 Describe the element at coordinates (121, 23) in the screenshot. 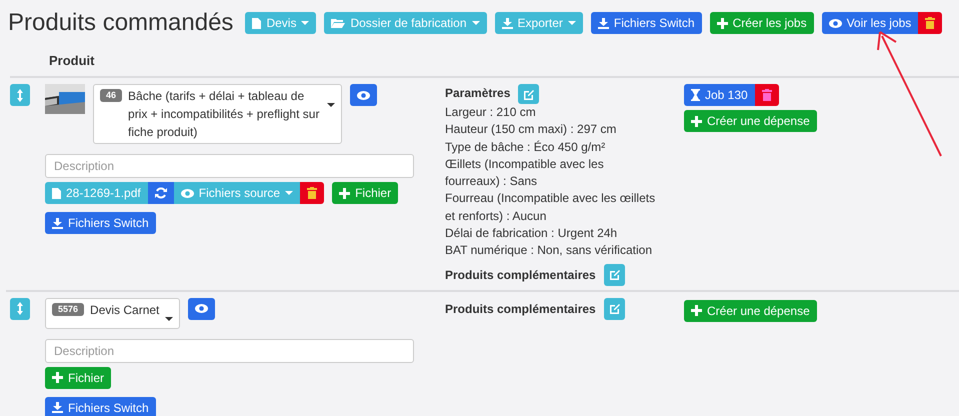

I see `page-title: Produits commandés` at that location.